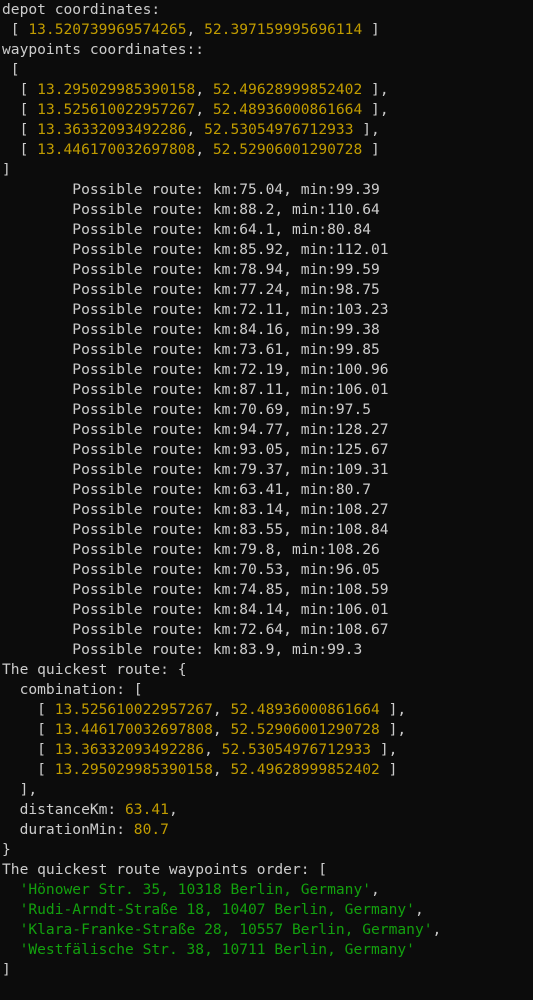 The height and width of the screenshot is (1000, 533). I want to click on number-literal: 13.446170032697808, so click(133, 729).